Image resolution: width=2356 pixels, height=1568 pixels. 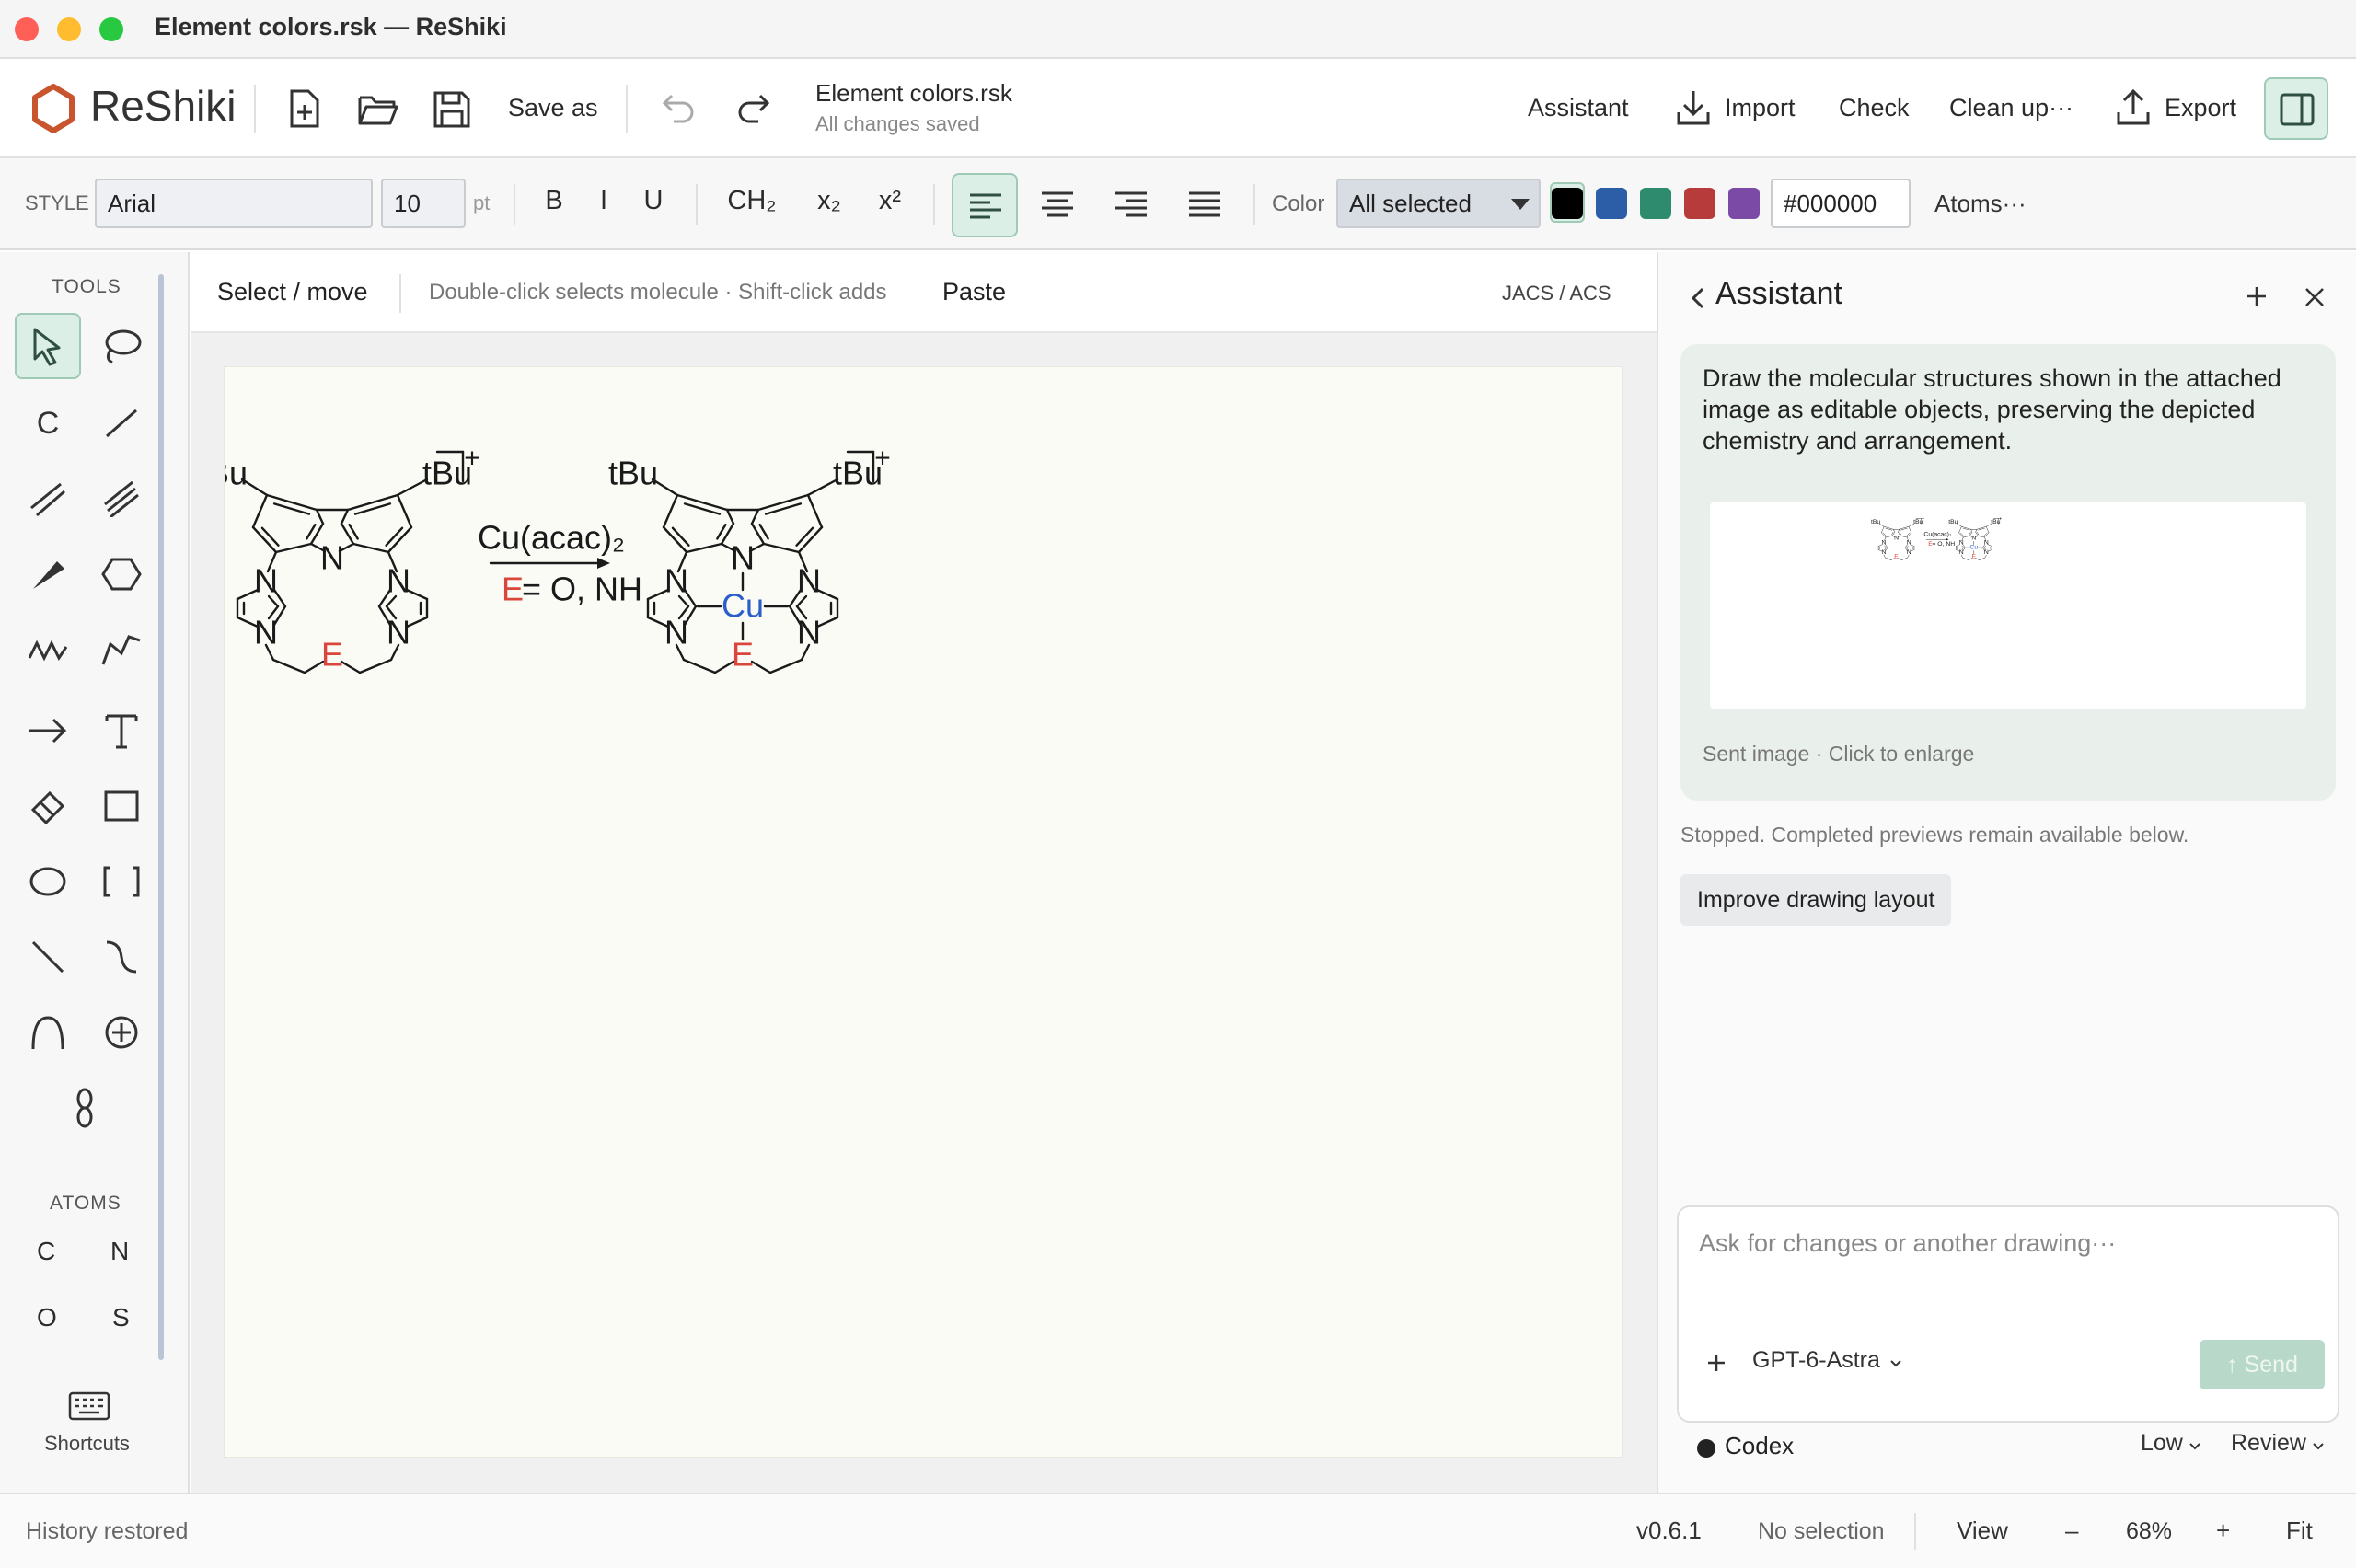 I want to click on triple-bond-tool, so click(x=121, y=499).